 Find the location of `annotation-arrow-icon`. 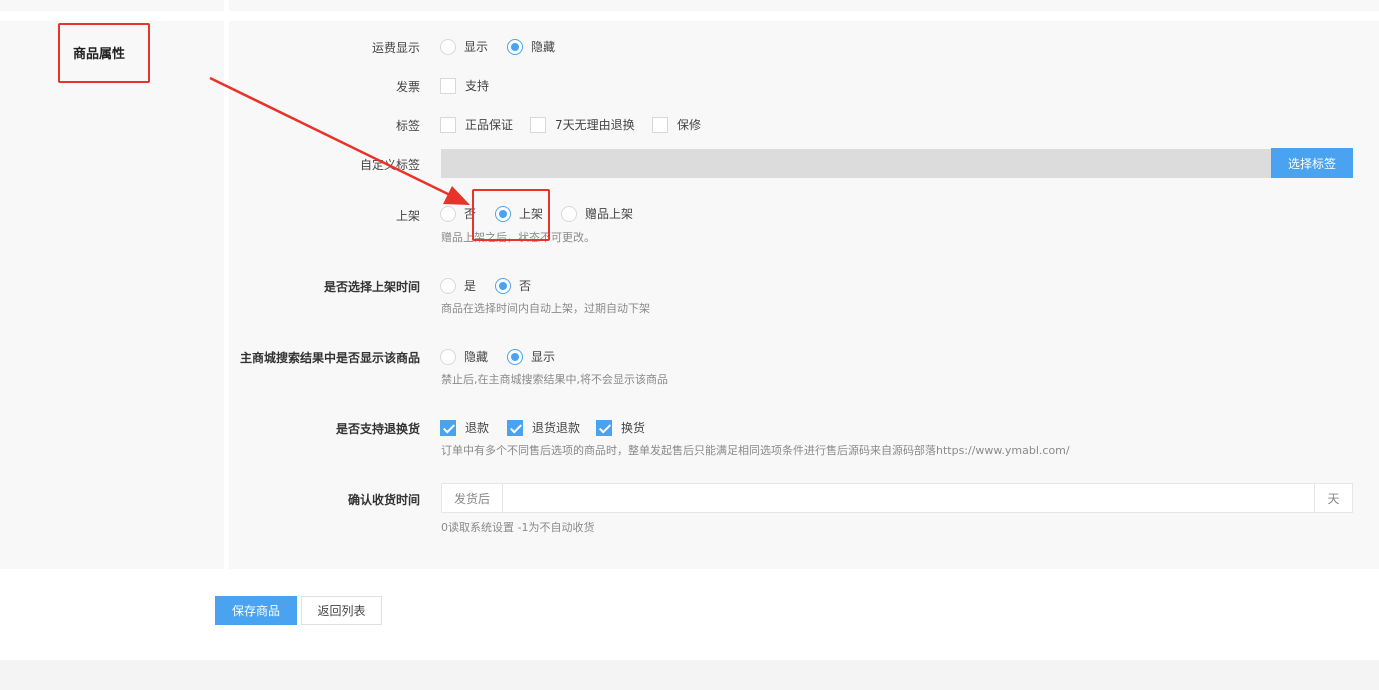

annotation-arrow-icon is located at coordinates (339, 140).